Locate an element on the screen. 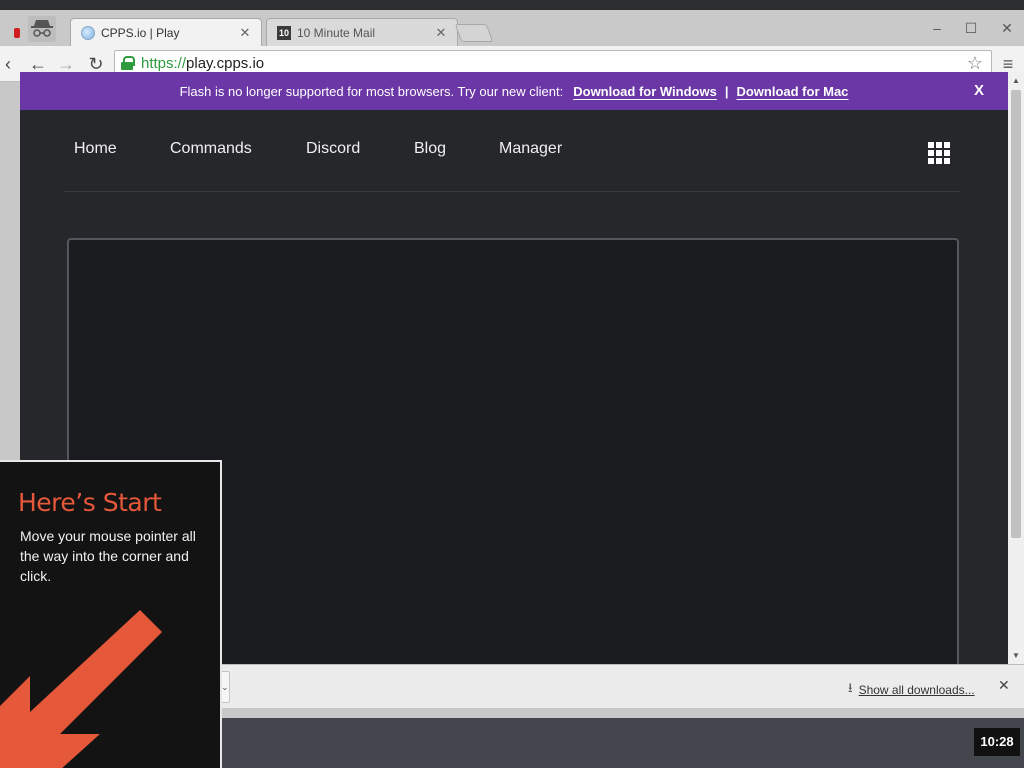 The height and width of the screenshot is (768, 1024). tab-cpps-play: CPPS.io | Play ✕ is located at coordinates (166, 32).